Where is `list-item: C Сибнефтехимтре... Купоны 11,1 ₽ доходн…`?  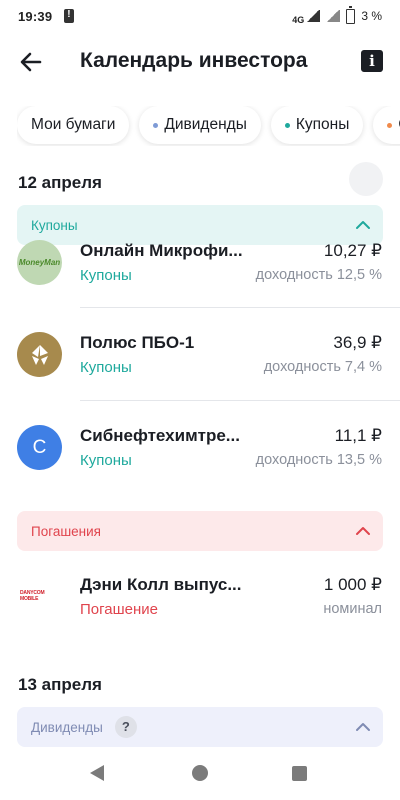
list-item: C Сибнефтехимтре... Купоны 11,1 ₽ доходн… is located at coordinates (200, 448).